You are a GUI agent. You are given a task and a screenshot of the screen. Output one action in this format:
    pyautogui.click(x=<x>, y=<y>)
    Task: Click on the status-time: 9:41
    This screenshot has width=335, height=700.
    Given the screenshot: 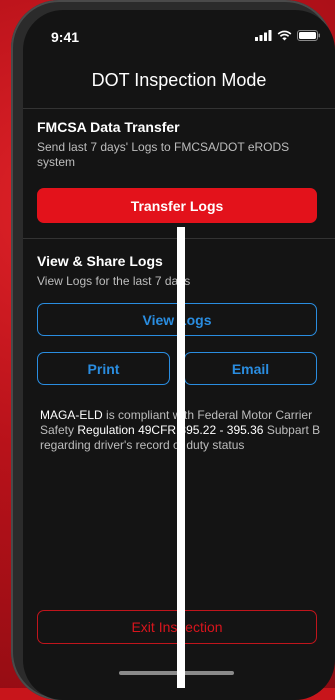 What is the action you would take?
    pyautogui.click(x=65, y=37)
    